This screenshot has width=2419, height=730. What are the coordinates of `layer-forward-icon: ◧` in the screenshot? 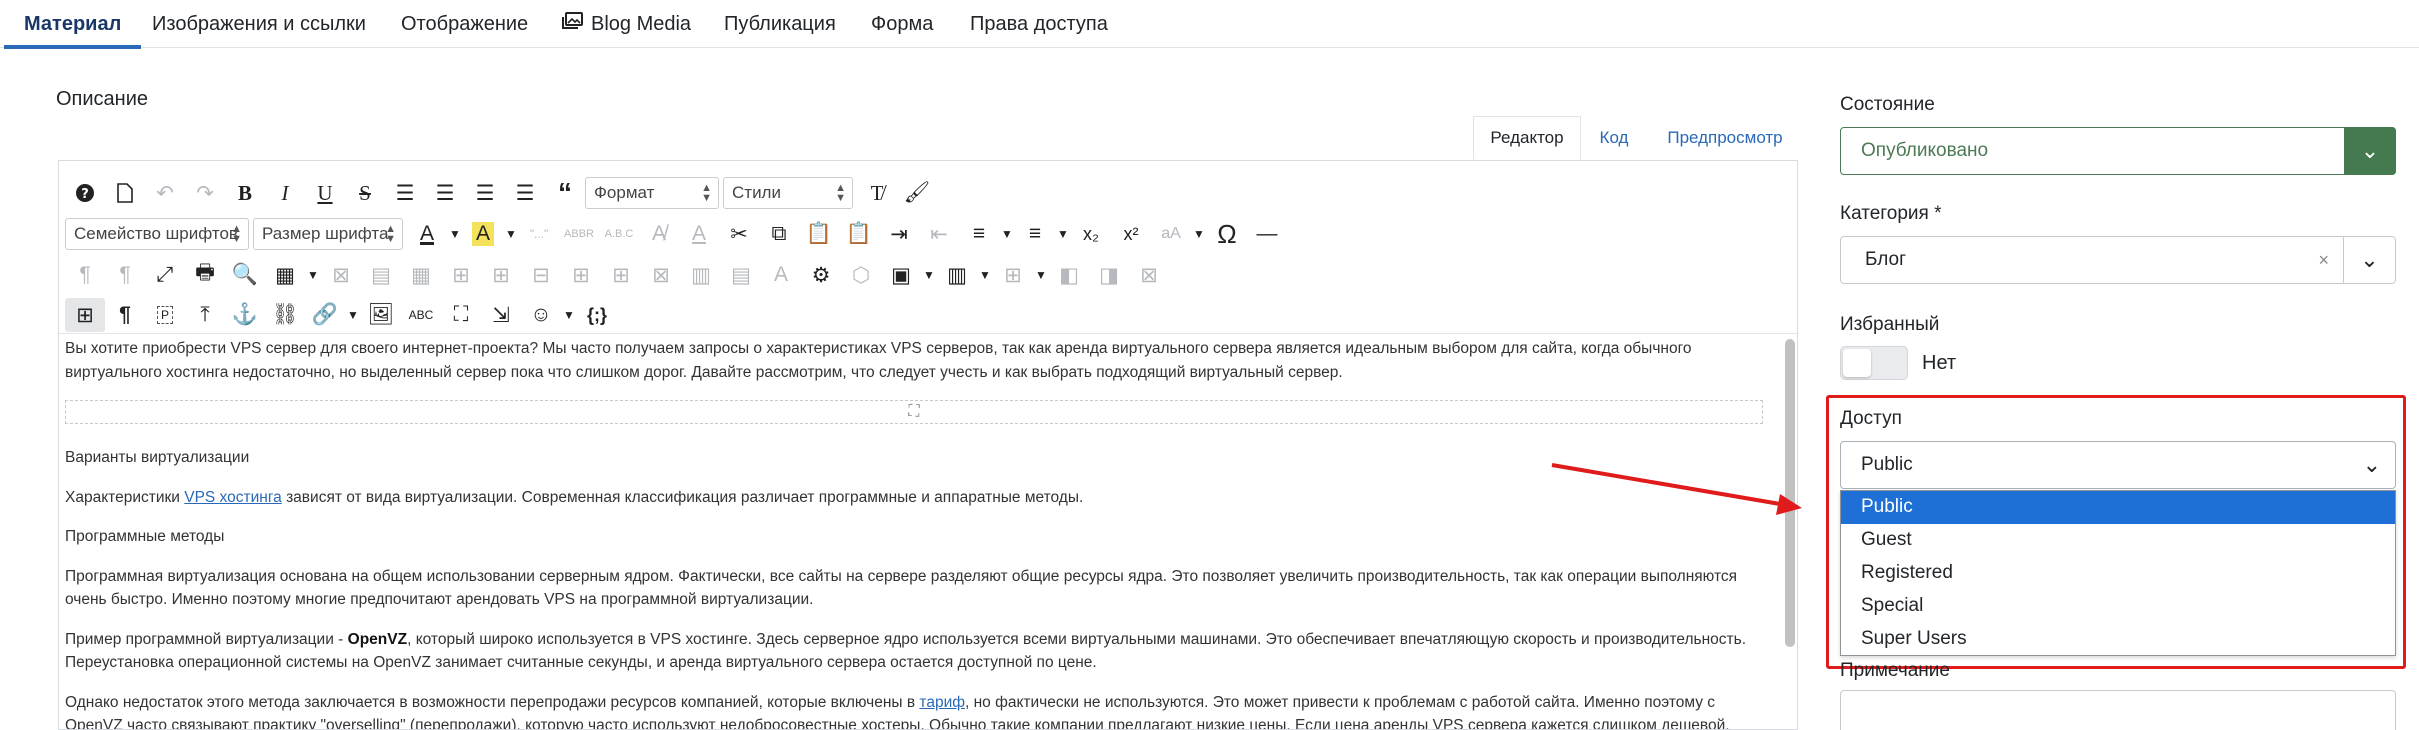 It's located at (1069, 275).